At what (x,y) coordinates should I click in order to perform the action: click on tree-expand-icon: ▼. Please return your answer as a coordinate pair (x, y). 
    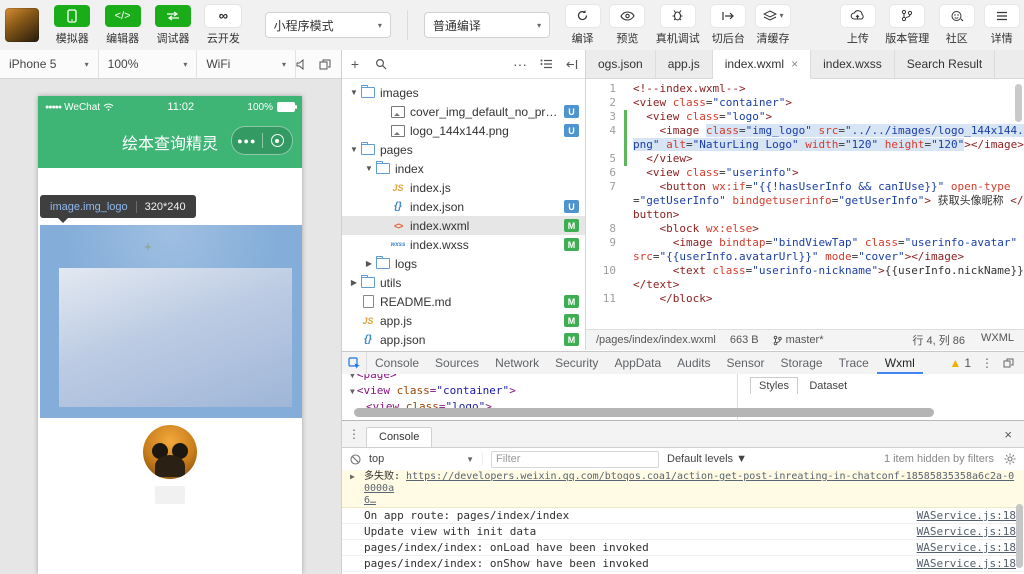
    Looking at the image, I should click on (369, 168).